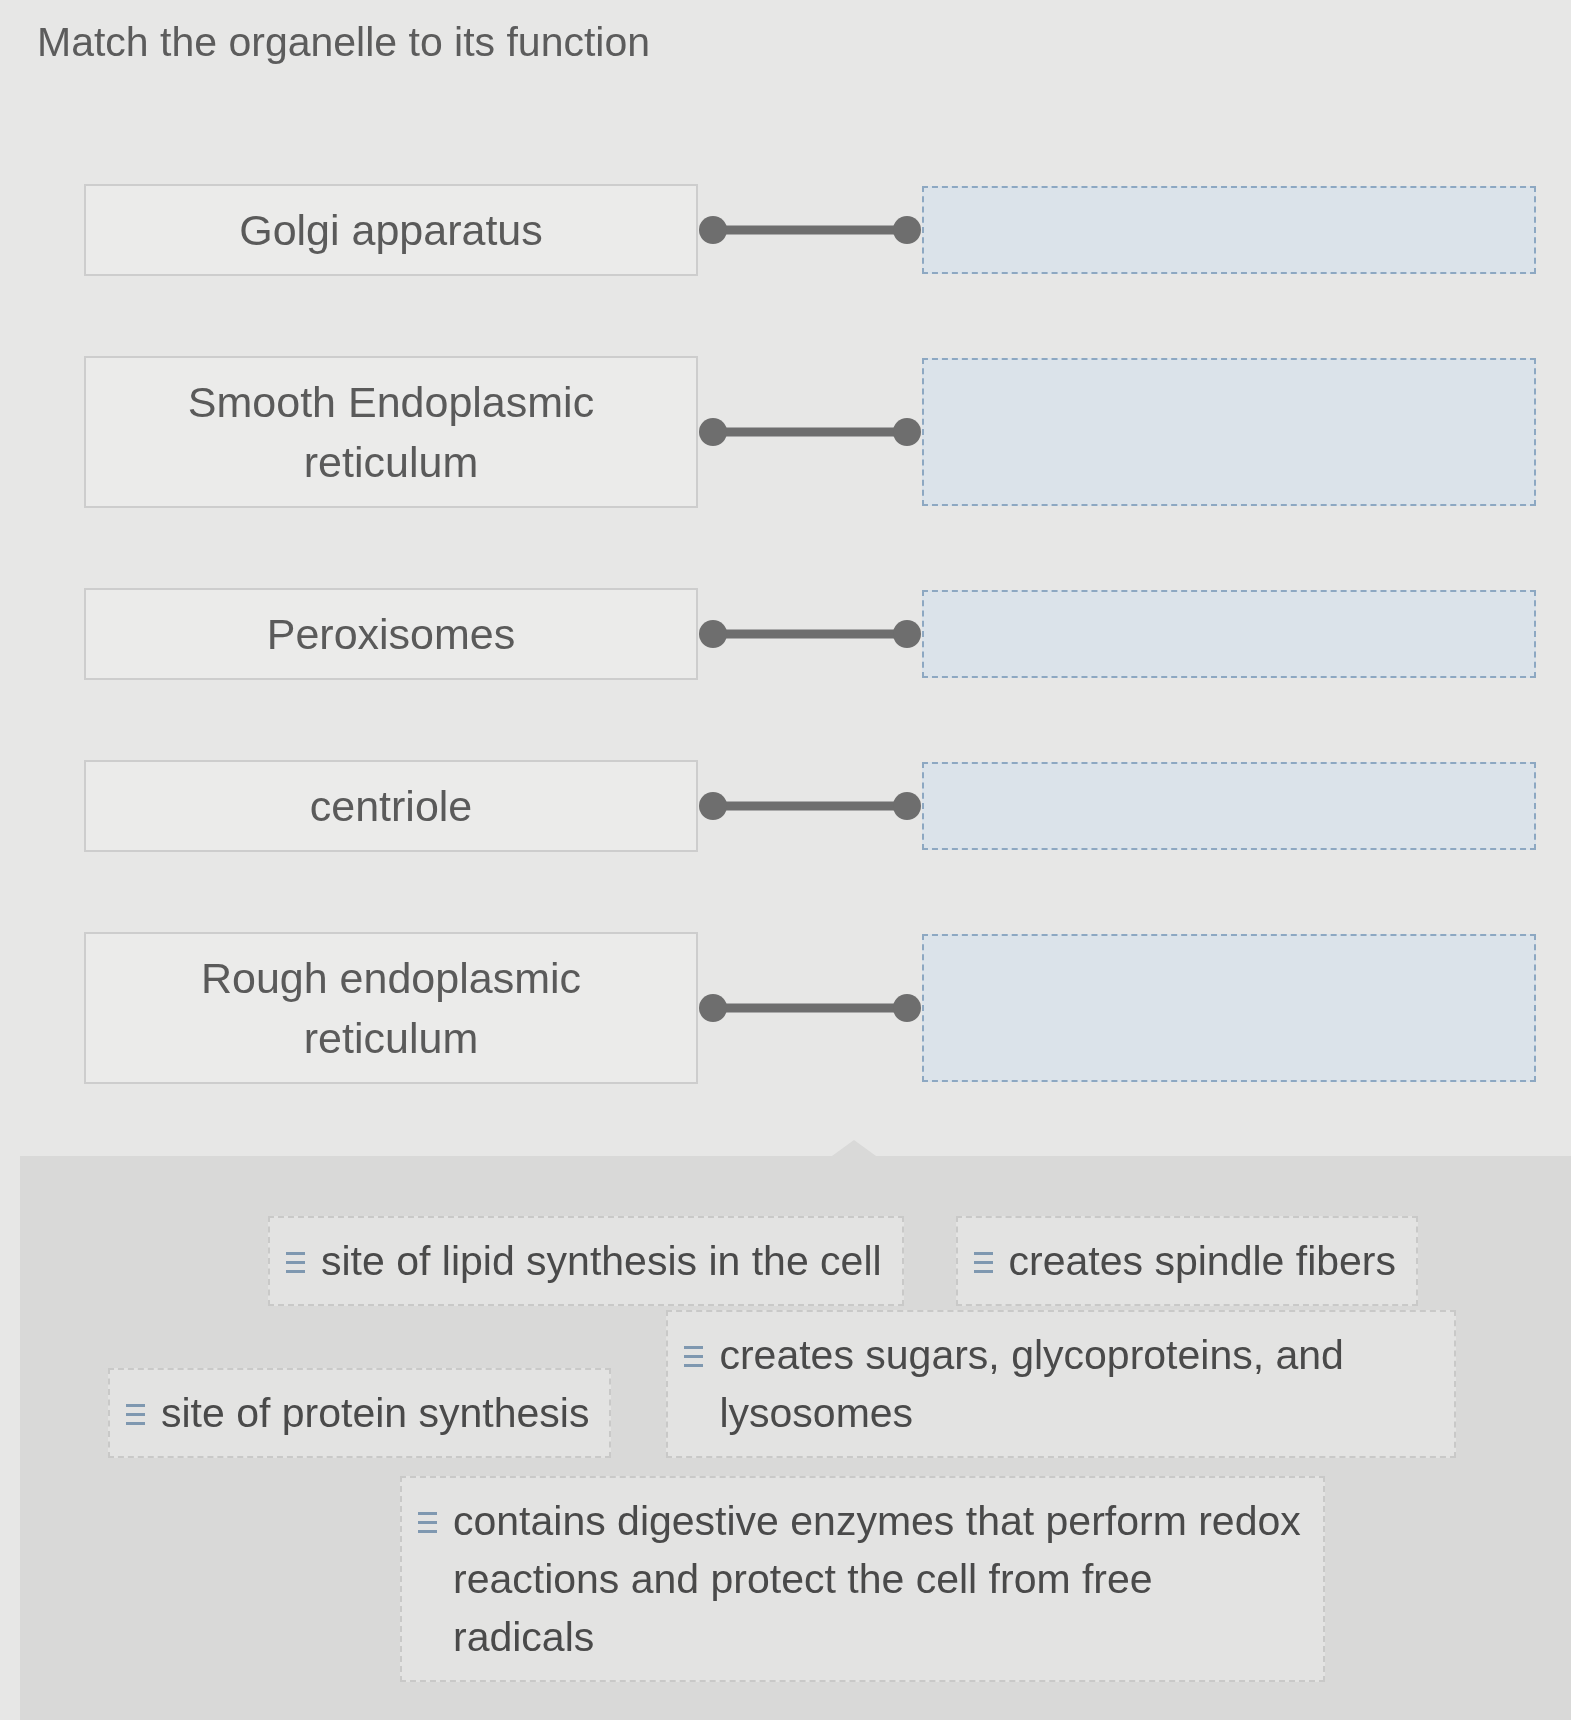 The width and height of the screenshot is (1571, 1720). Describe the element at coordinates (344, 42) in the screenshot. I see `question-title: Match the organelle to its function` at that location.